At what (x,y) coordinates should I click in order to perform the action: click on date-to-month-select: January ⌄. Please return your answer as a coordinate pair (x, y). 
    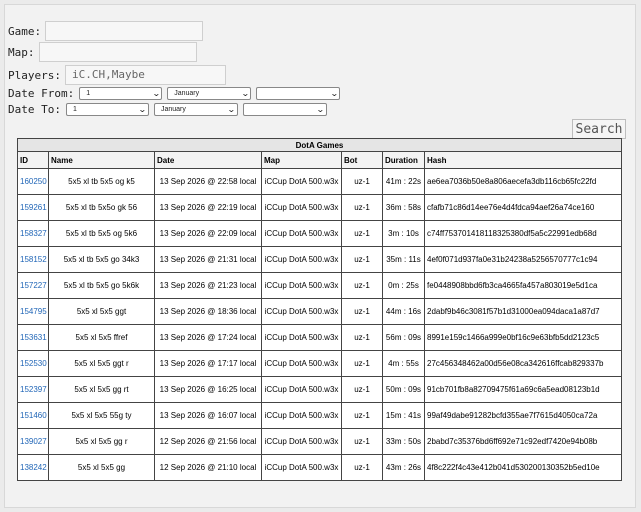
    Looking at the image, I should click on (195, 109).